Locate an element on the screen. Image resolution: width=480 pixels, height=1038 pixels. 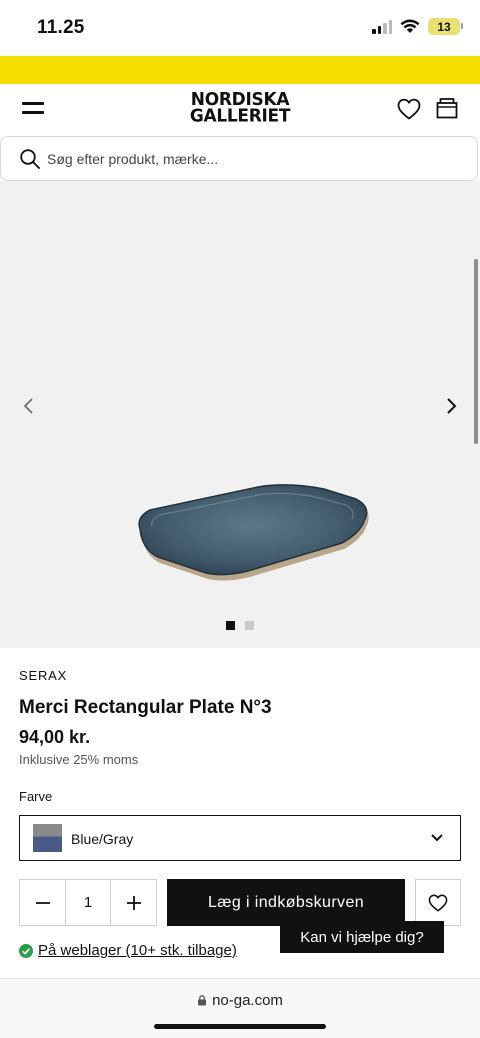
chevron-down-icon is located at coordinates (437, 838).